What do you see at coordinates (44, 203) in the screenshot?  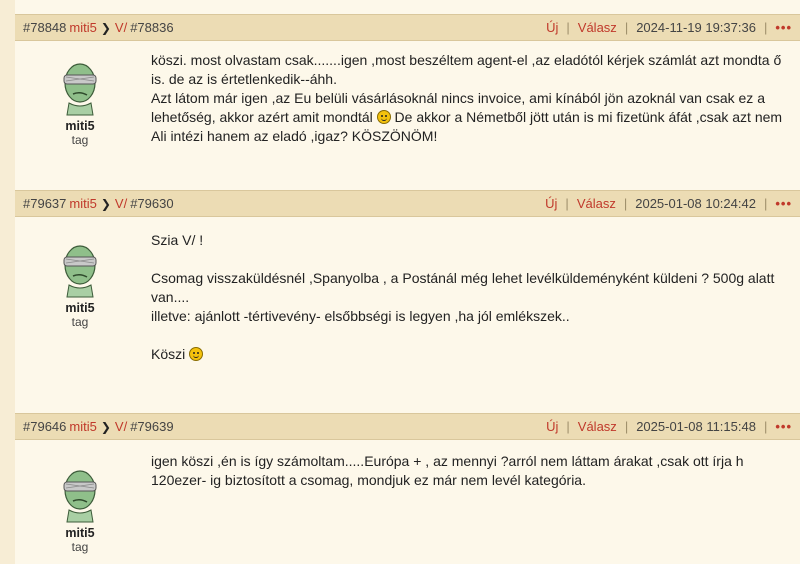 I see `post-id-link: #79637` at bounding box center [44, 203].